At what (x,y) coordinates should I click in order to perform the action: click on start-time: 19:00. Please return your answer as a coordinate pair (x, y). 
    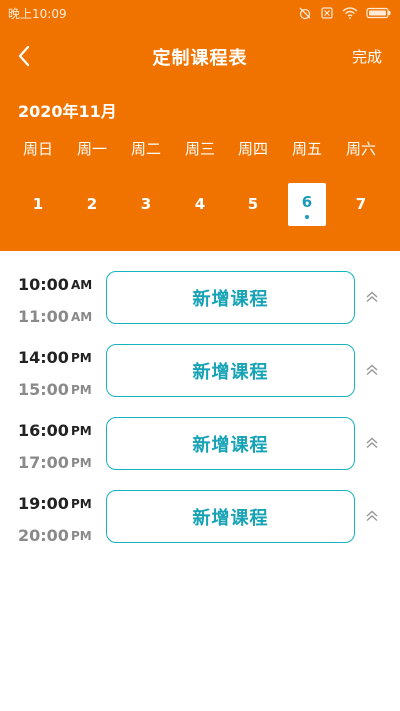
    Looking at the image, I should click on (43, 503).